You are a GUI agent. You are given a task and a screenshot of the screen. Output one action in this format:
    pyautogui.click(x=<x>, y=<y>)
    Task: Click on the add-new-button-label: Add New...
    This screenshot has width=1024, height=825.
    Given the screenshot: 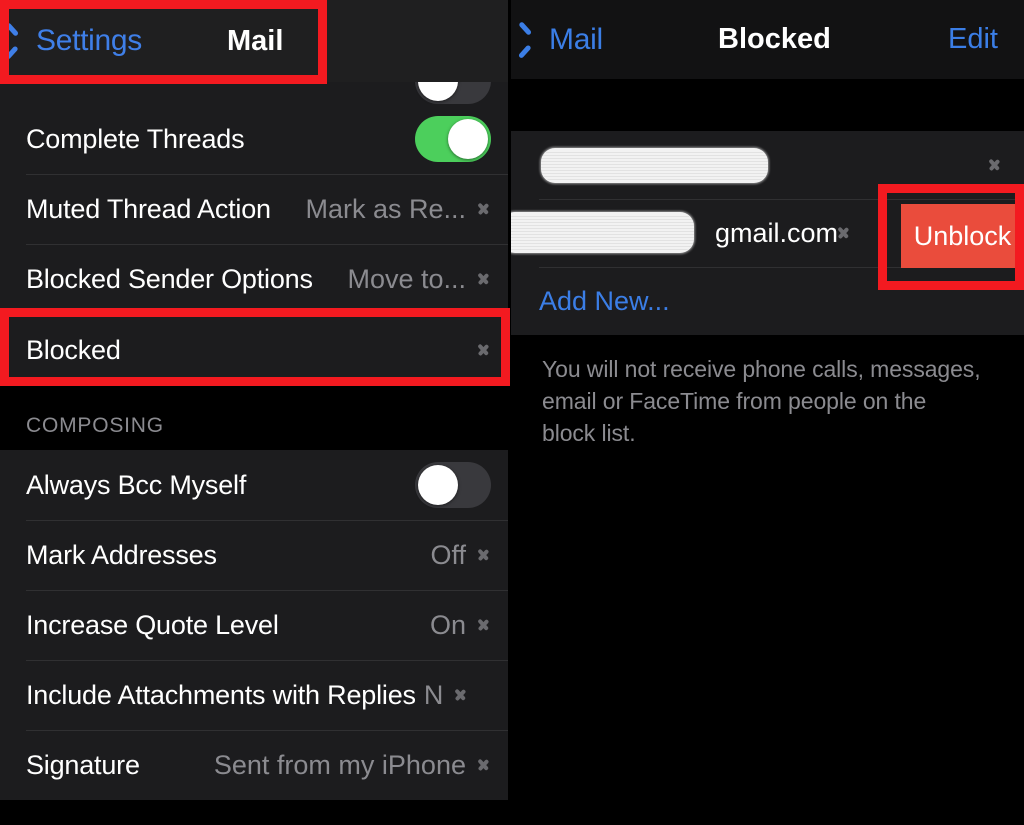 What is the action you would take?
    pyautogui.click(x=604, y=300)
    